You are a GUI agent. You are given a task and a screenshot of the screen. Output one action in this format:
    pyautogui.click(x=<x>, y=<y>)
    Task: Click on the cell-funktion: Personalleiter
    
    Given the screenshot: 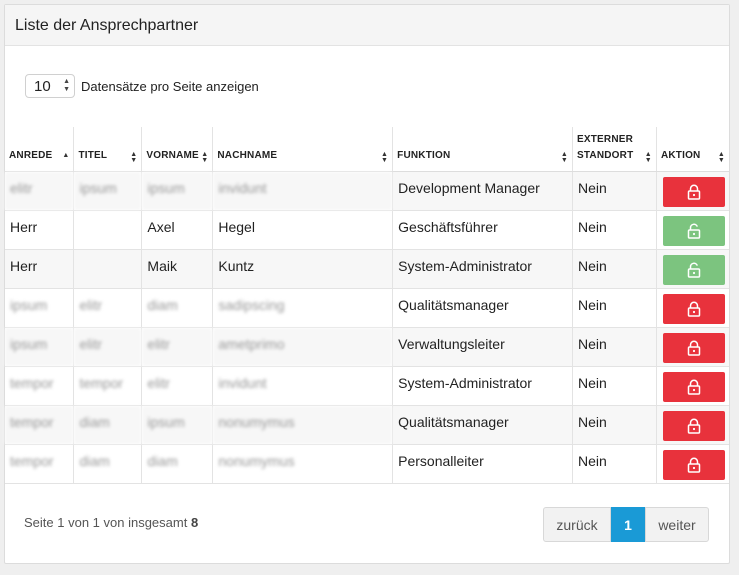 What is the action you would take?
    pyautogui.click(x=482, y=463)
    